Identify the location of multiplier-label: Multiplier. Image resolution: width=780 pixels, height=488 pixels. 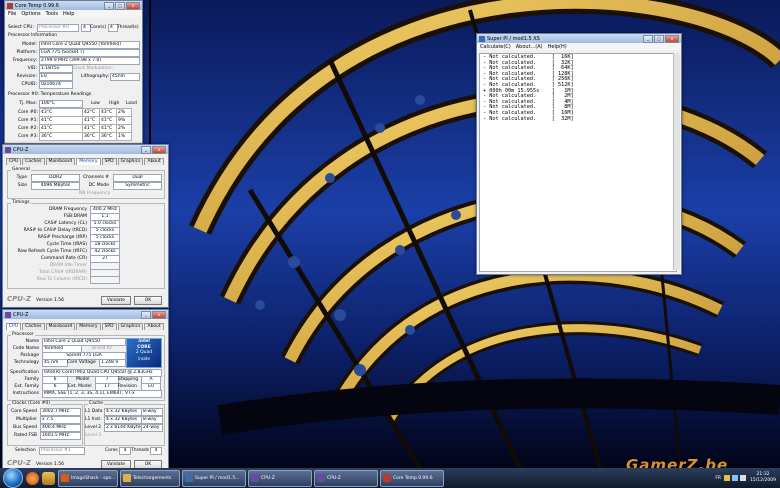
(26, 419).